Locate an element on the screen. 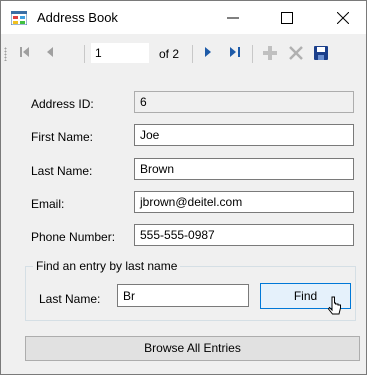  binding-navigator: 1 of 2 is located at coordinates (183, 53).